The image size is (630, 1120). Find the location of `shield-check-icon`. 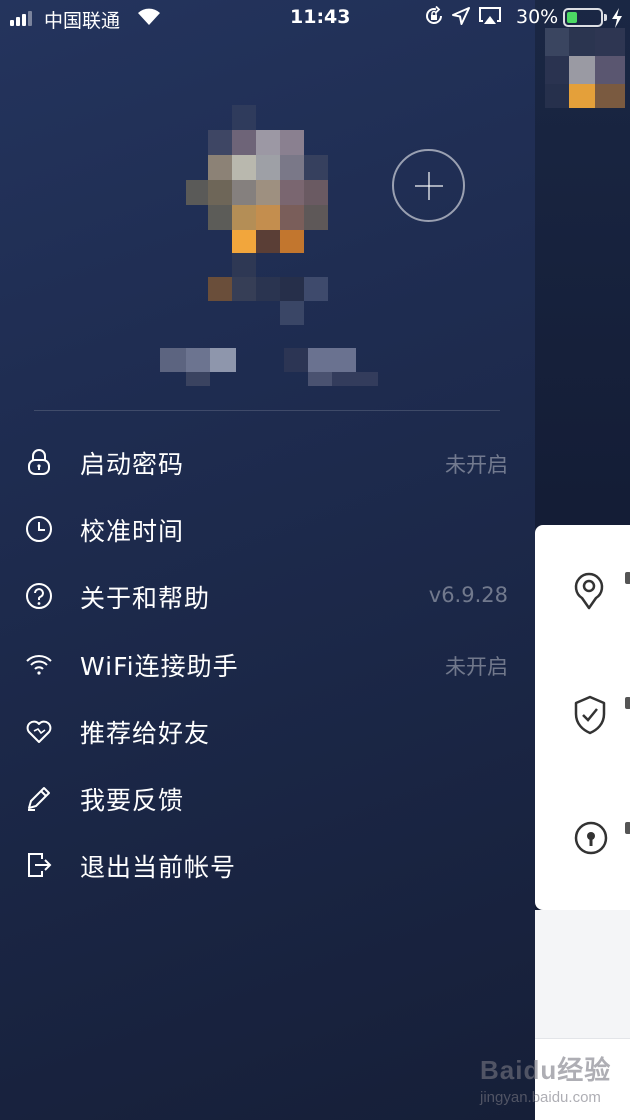

shield-check-icon is located at coordinates (590, 715).